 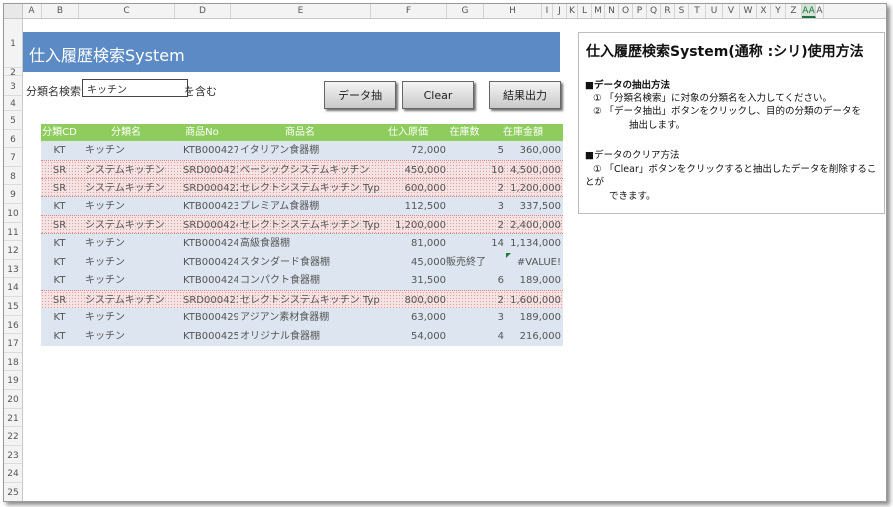 What do you see at coordinates (13, 250) in the screenshot?
I see `row-header-12: 12` at bounding box center [13, 250].